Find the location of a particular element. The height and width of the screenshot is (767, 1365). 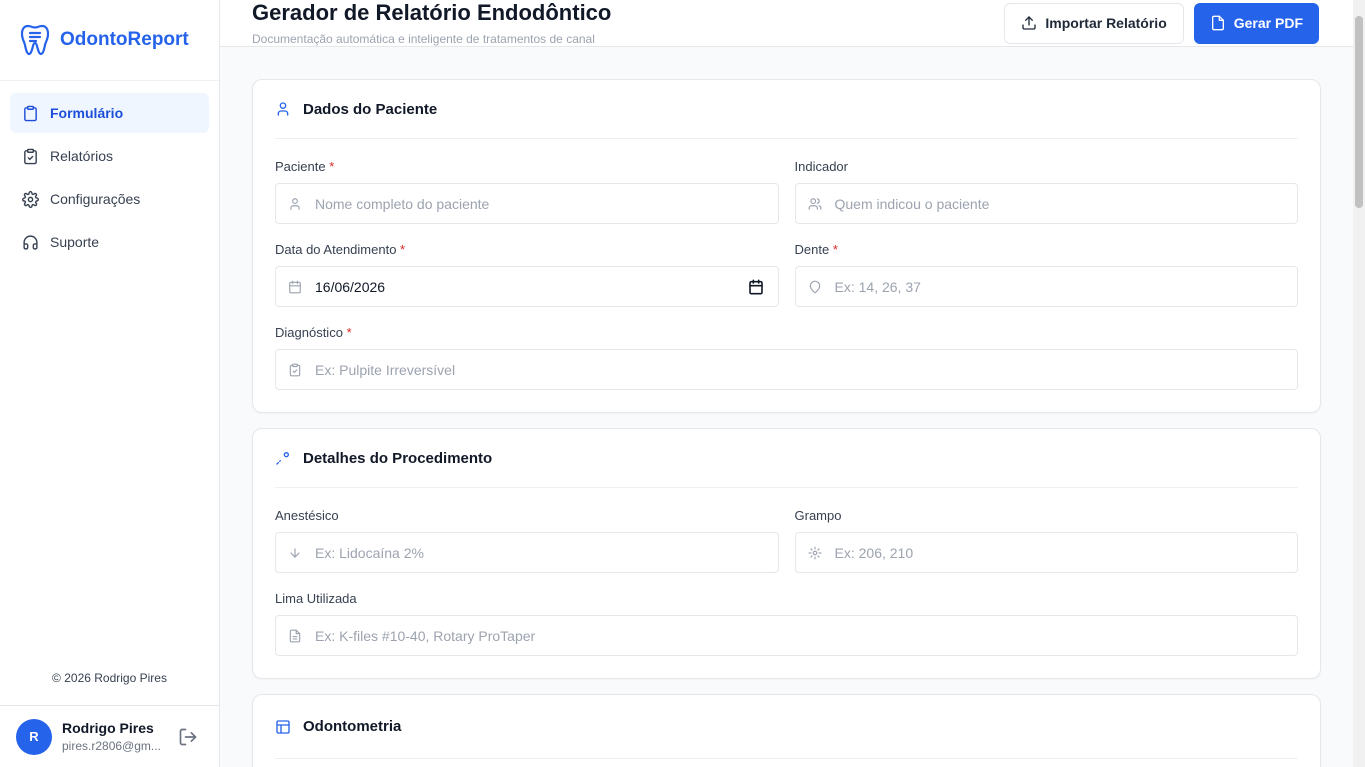

paciente-input: Nome completo do paciente is located at coordinates (527, 203).